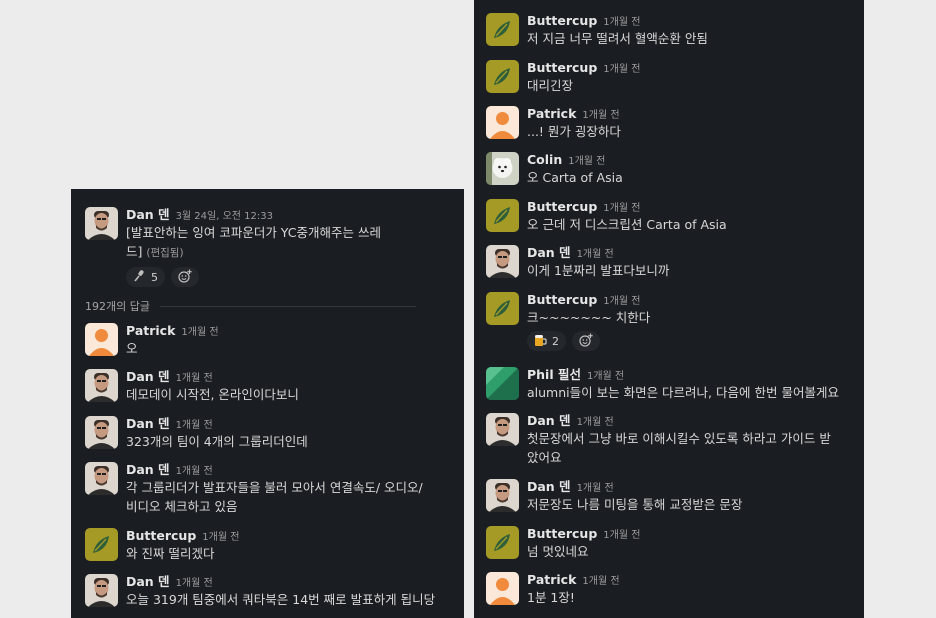 This screenshot has height=618, width=936. Describe the element at coordinates (269, 339) in the screenshot. I see `thread-message: Patrick 1개월 전 오` at that location.